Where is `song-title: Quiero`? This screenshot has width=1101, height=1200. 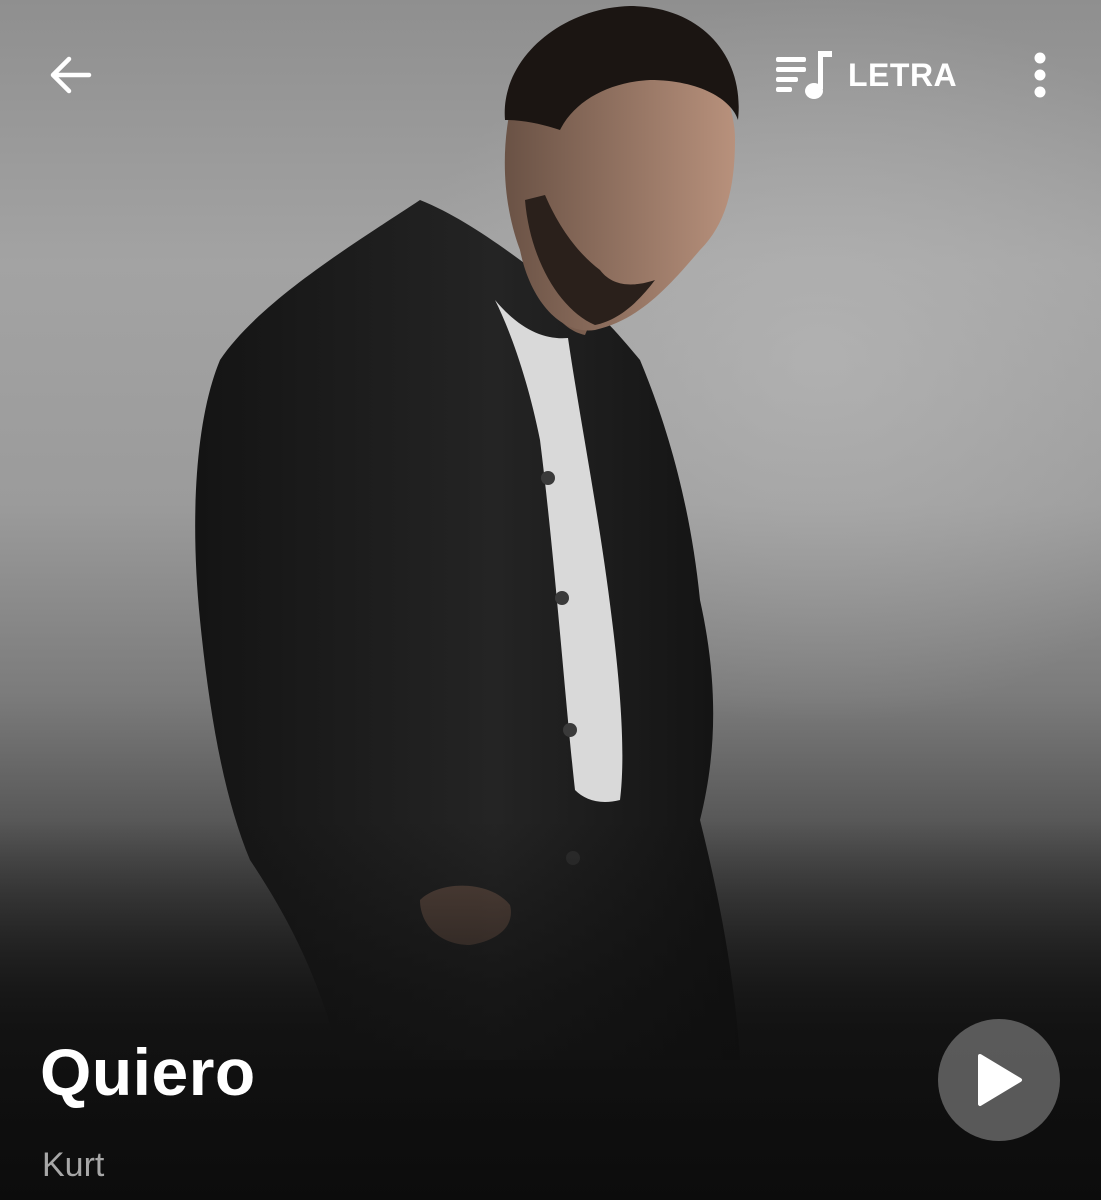 song-title: Quiero is located at coordinates (148, 1072).